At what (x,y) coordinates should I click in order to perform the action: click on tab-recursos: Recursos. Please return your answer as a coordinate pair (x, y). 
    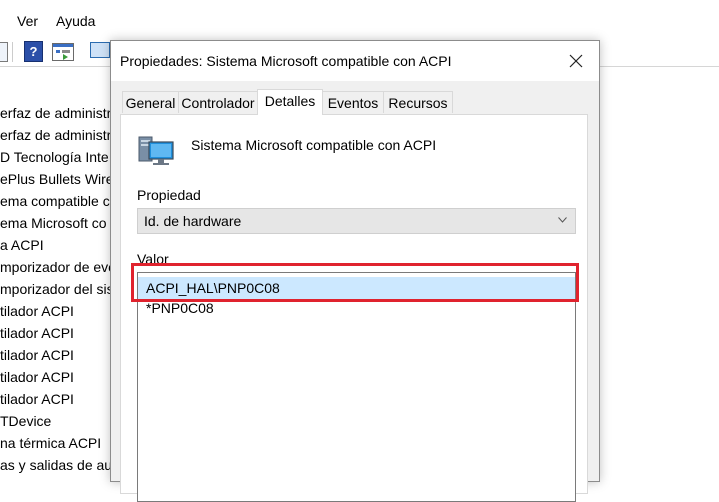
    Looking at the image, I should click on (418, 102).